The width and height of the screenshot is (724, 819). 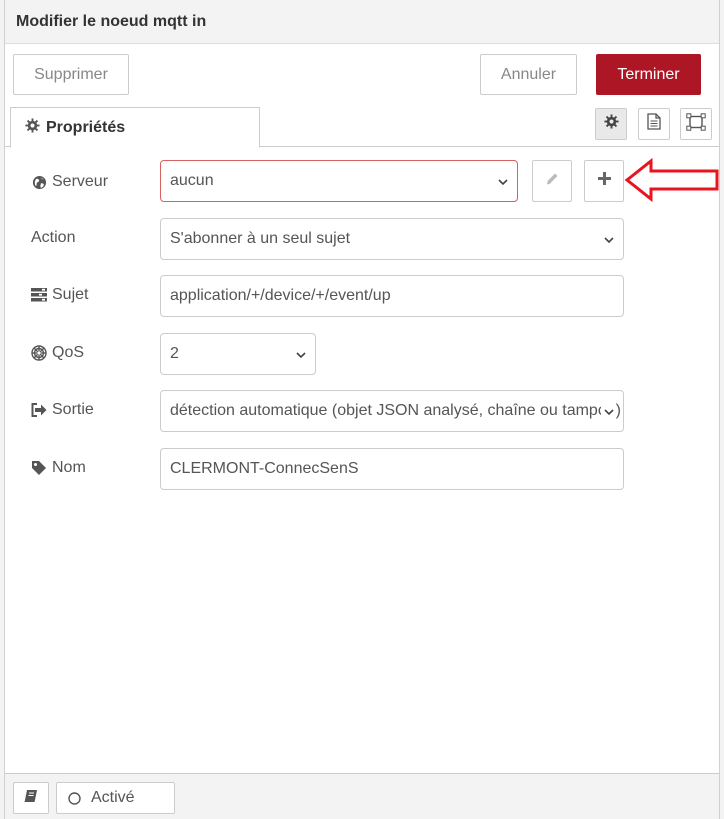 I want to click on circle-icon, so click(x=74, y=798).